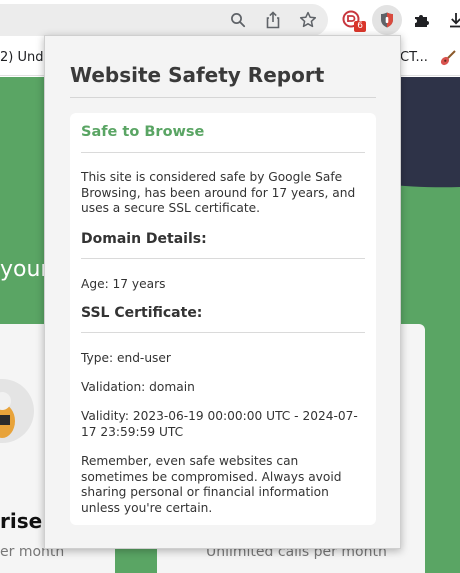  What do you see at coordinates (360, 26) in the screenshot?
I see `extension-badge: 6` at bounding box center [360, 26].